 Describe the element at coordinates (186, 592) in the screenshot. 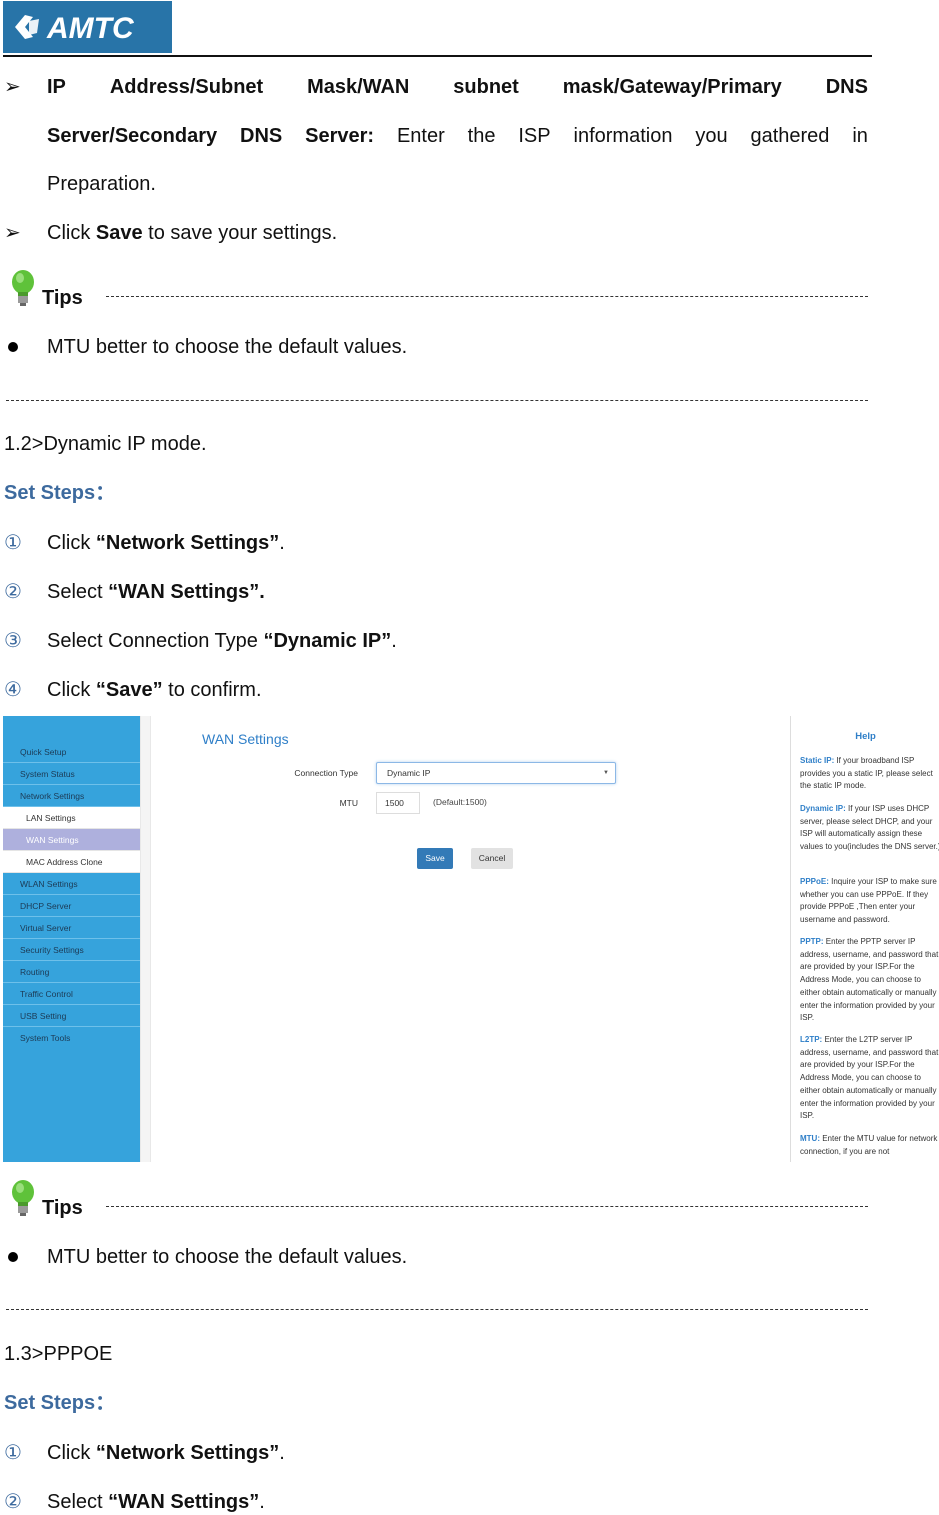

I see `text-bold: “WAN Settings”.` at that location.